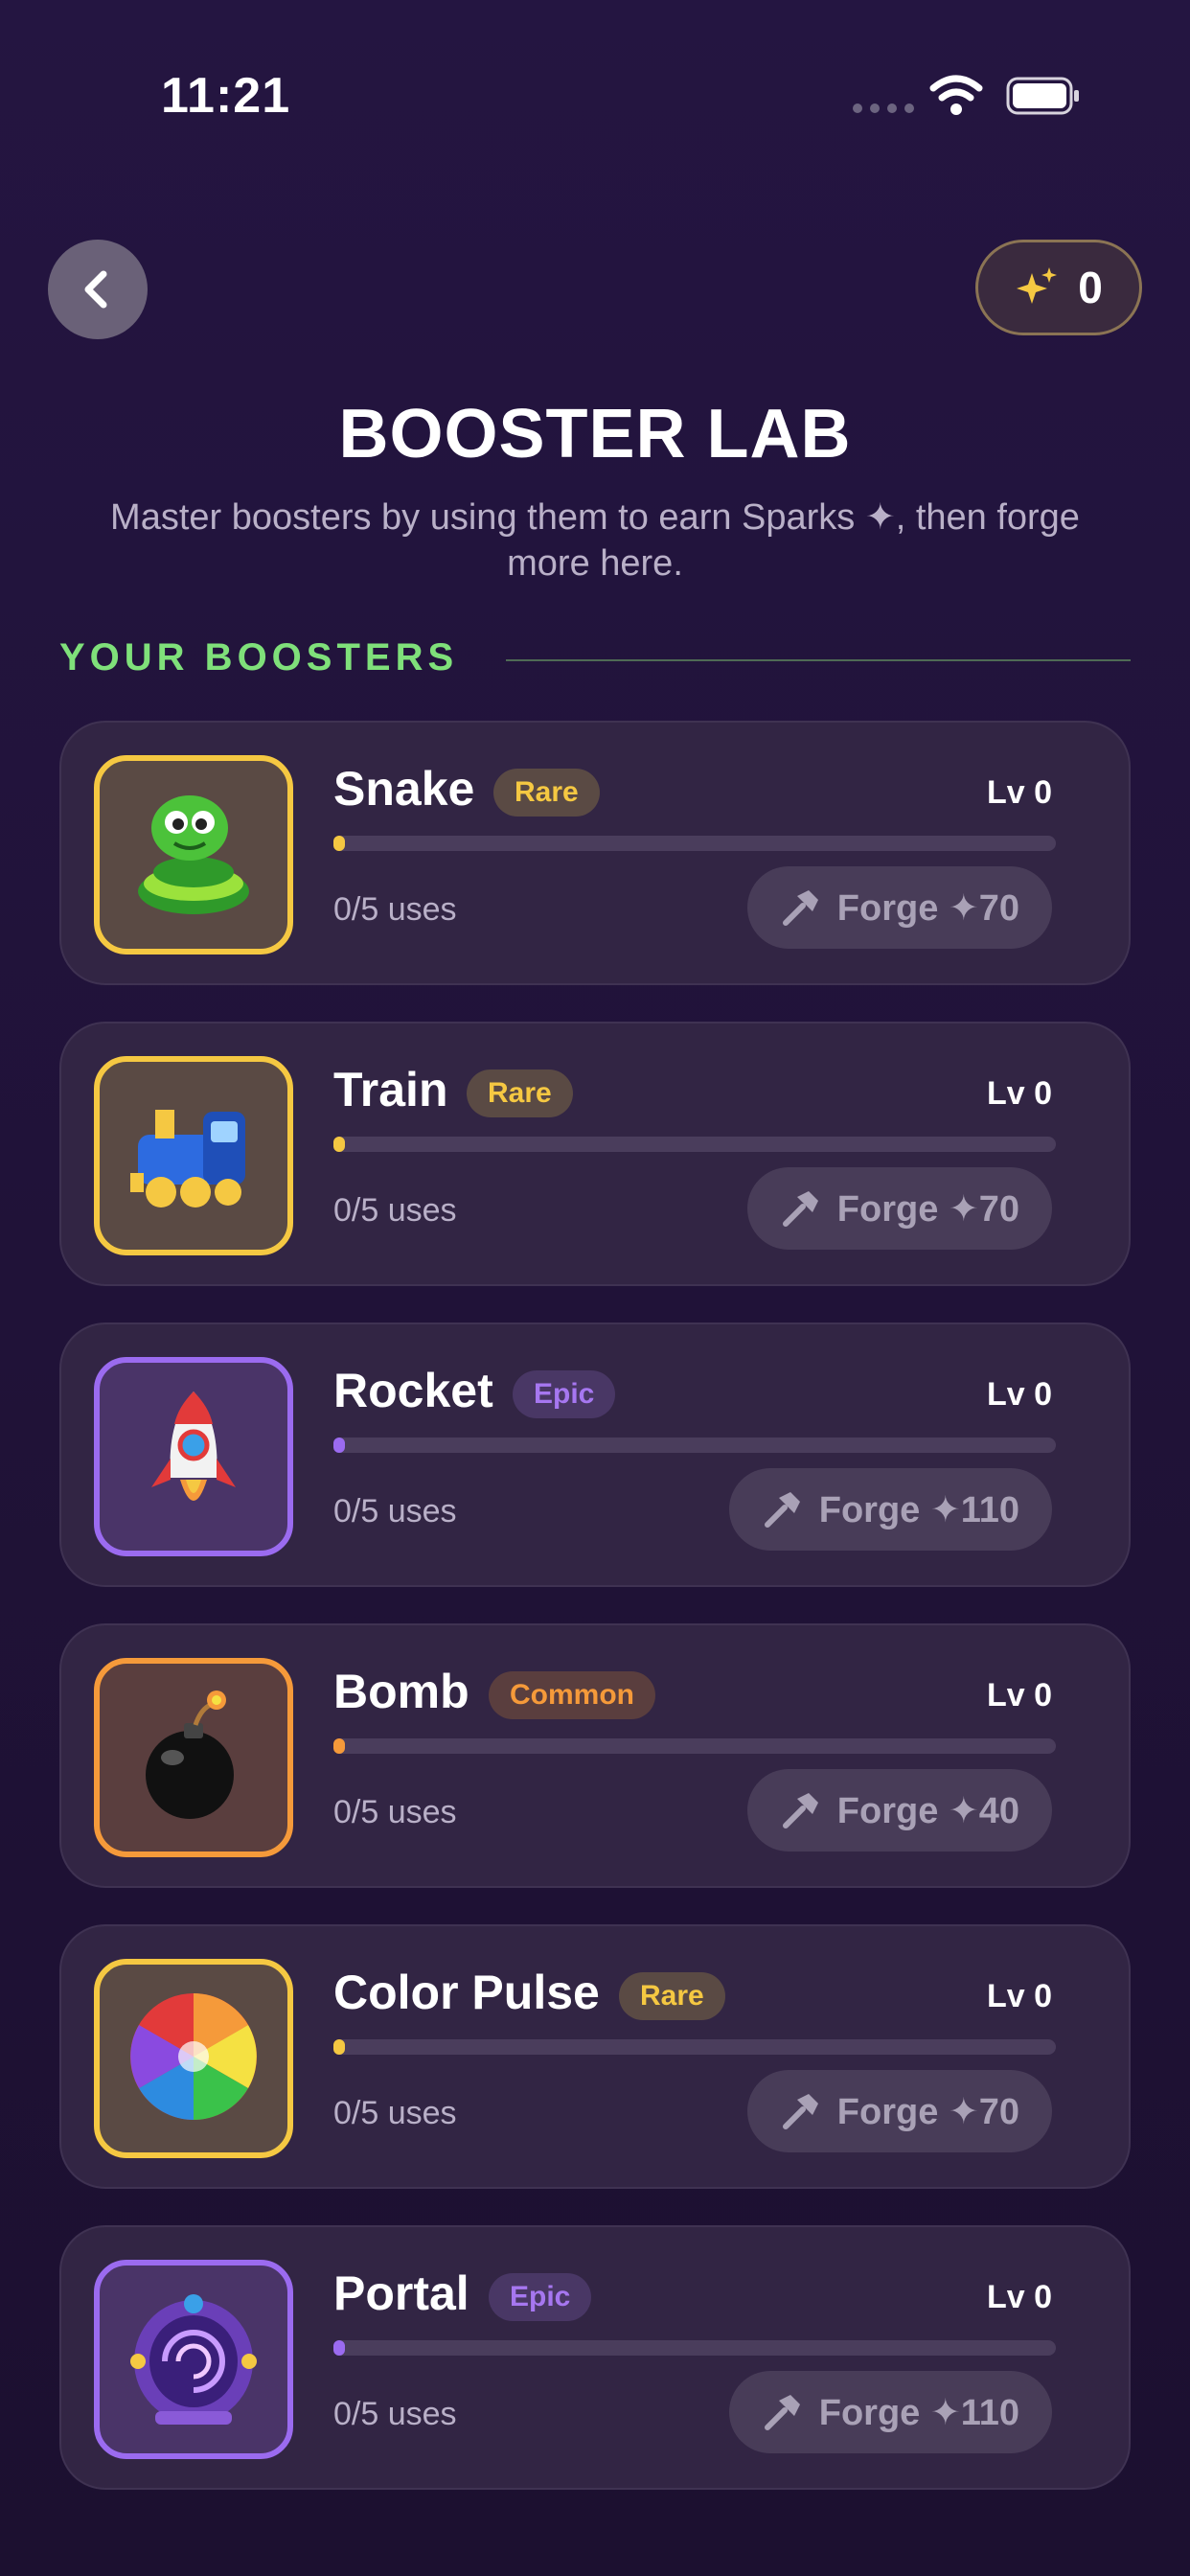 This screenshot has width=1190, height=2576. What do you see at coordinates (595, 434) in the screenshot?
I see `page-title: BOOSTER LAB` at bounding box center [595, 434].